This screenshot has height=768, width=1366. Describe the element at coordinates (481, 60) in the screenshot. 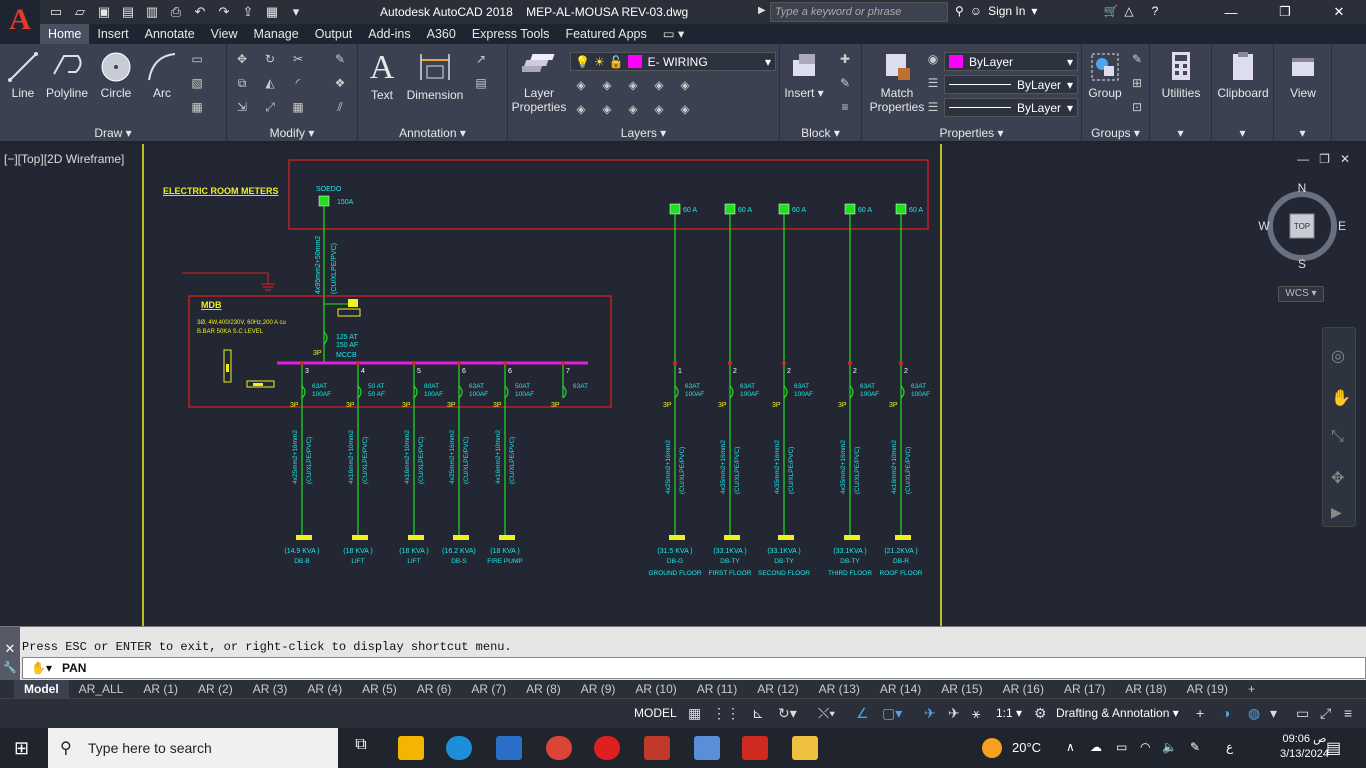

I see `leader-icon: ↗` at that location.